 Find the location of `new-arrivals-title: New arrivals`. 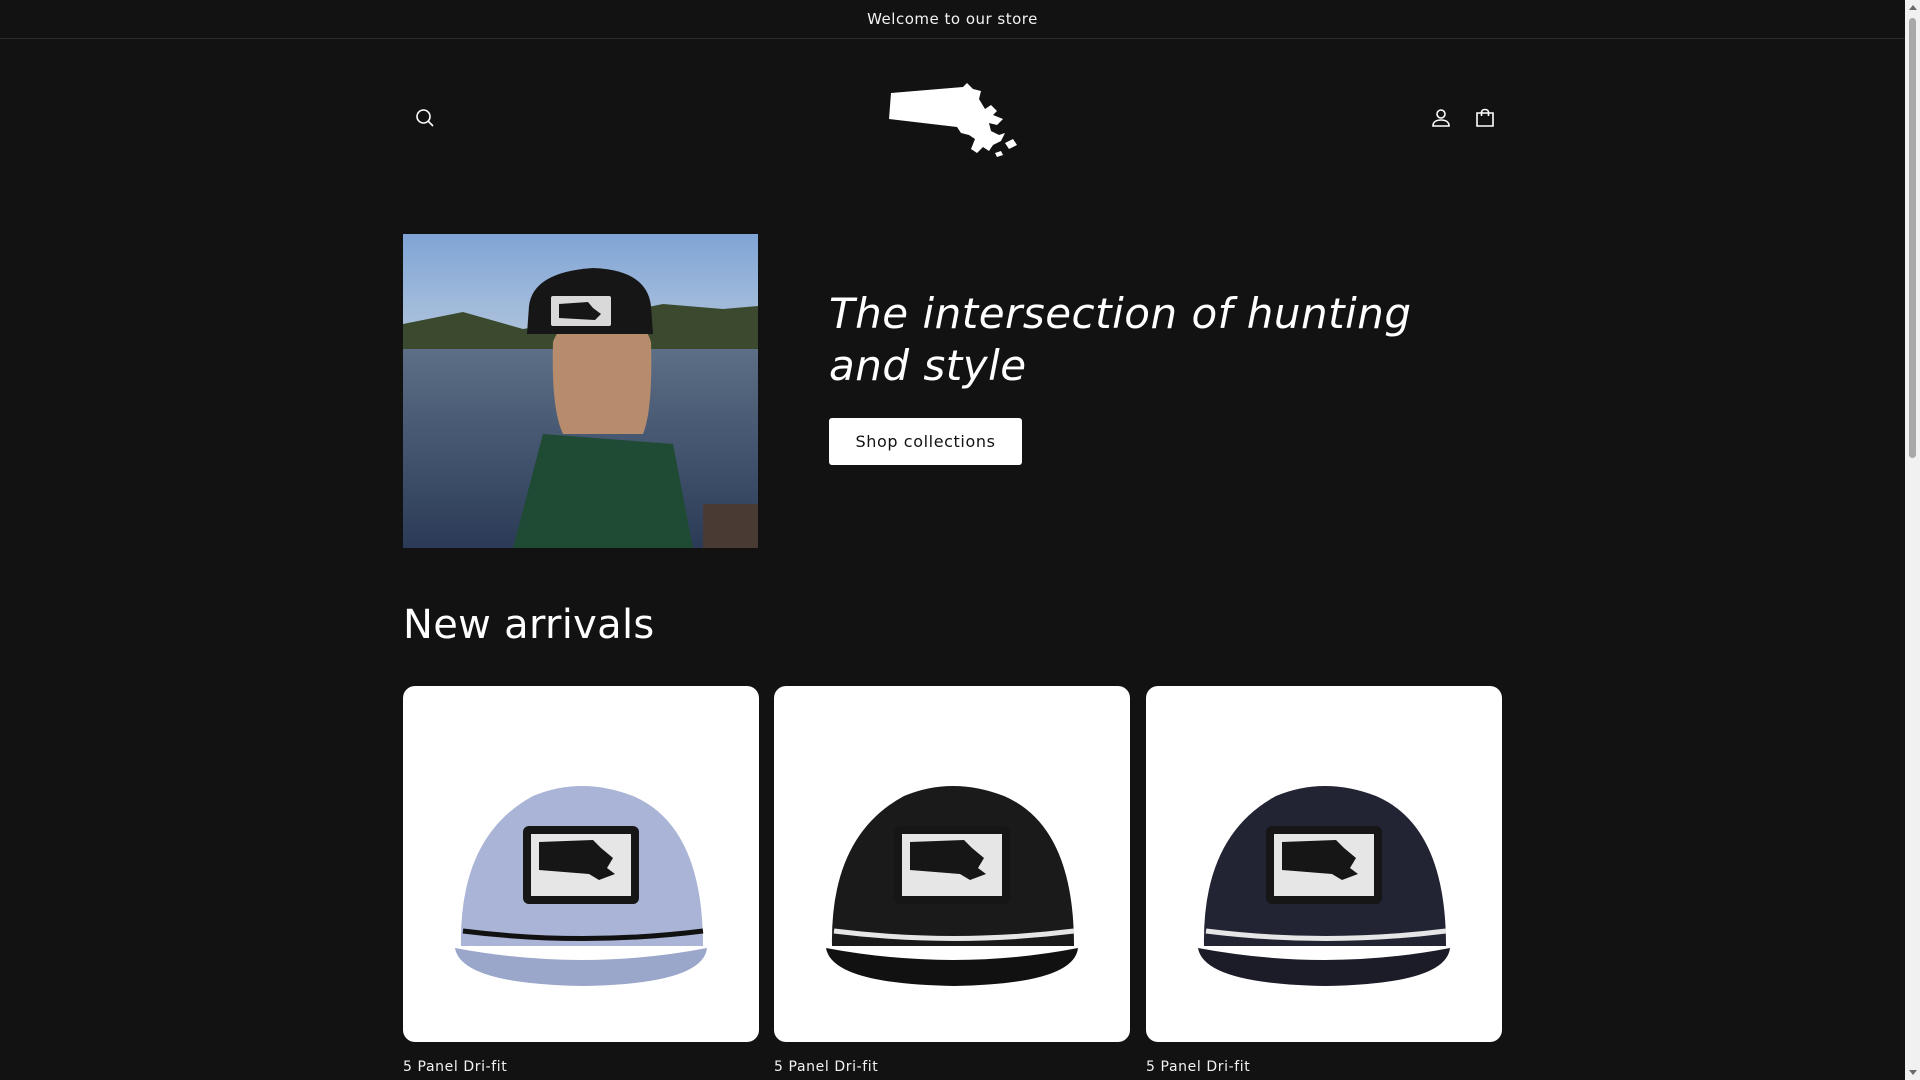

new-arrivals-title: New arrivals is located at coordinates (529, 625).